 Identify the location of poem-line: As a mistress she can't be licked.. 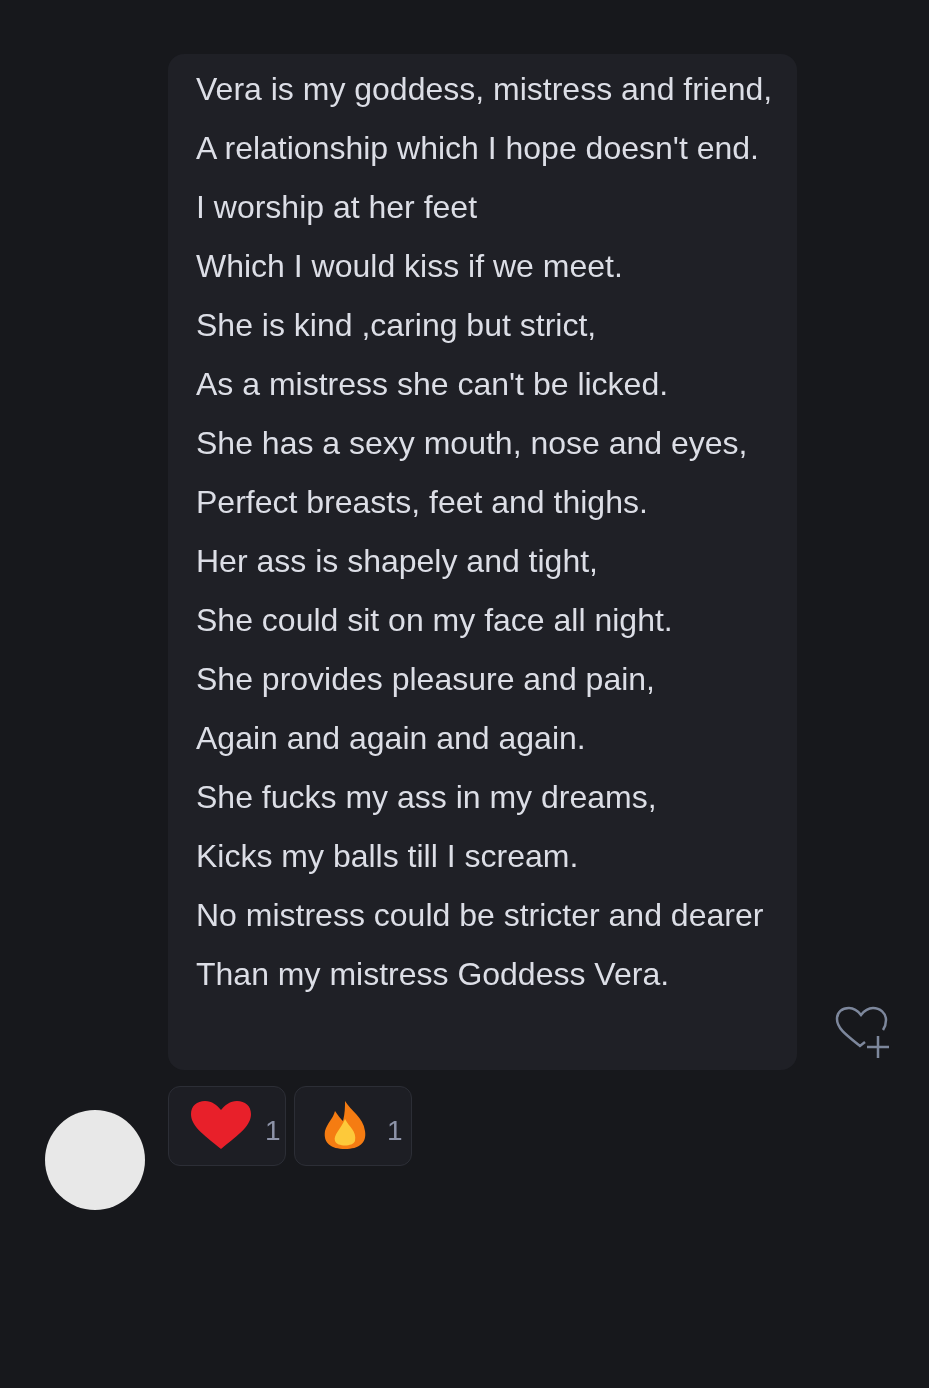
(433, 384).